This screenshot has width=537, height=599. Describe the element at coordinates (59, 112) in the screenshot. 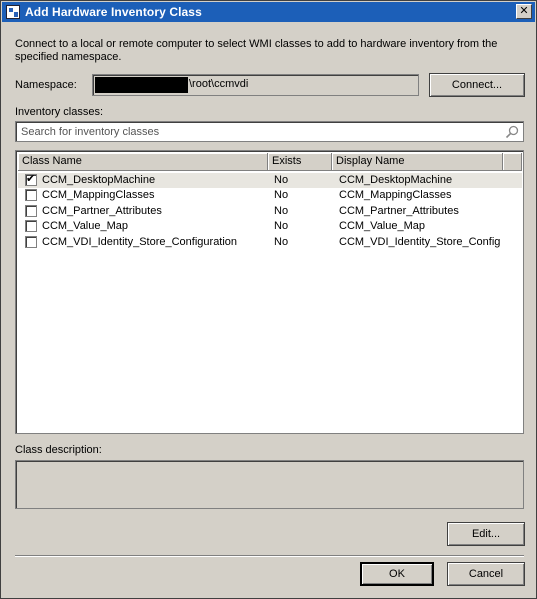

I see `inventory-classes-label: Inventory classes:` at that location.